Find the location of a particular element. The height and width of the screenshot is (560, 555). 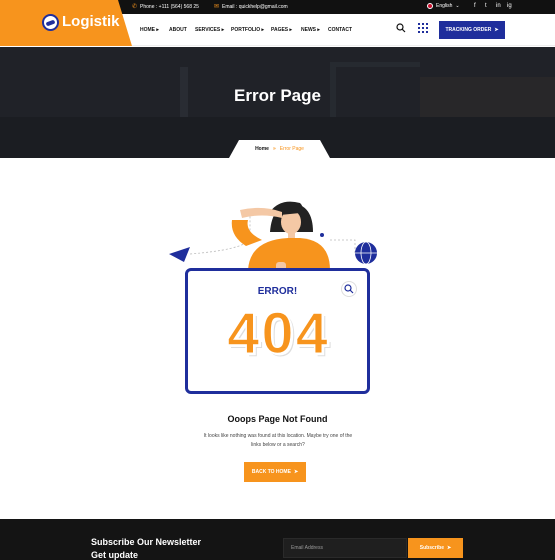

breadcrumb: Home » Error Page is located at coordinates (279, 149).